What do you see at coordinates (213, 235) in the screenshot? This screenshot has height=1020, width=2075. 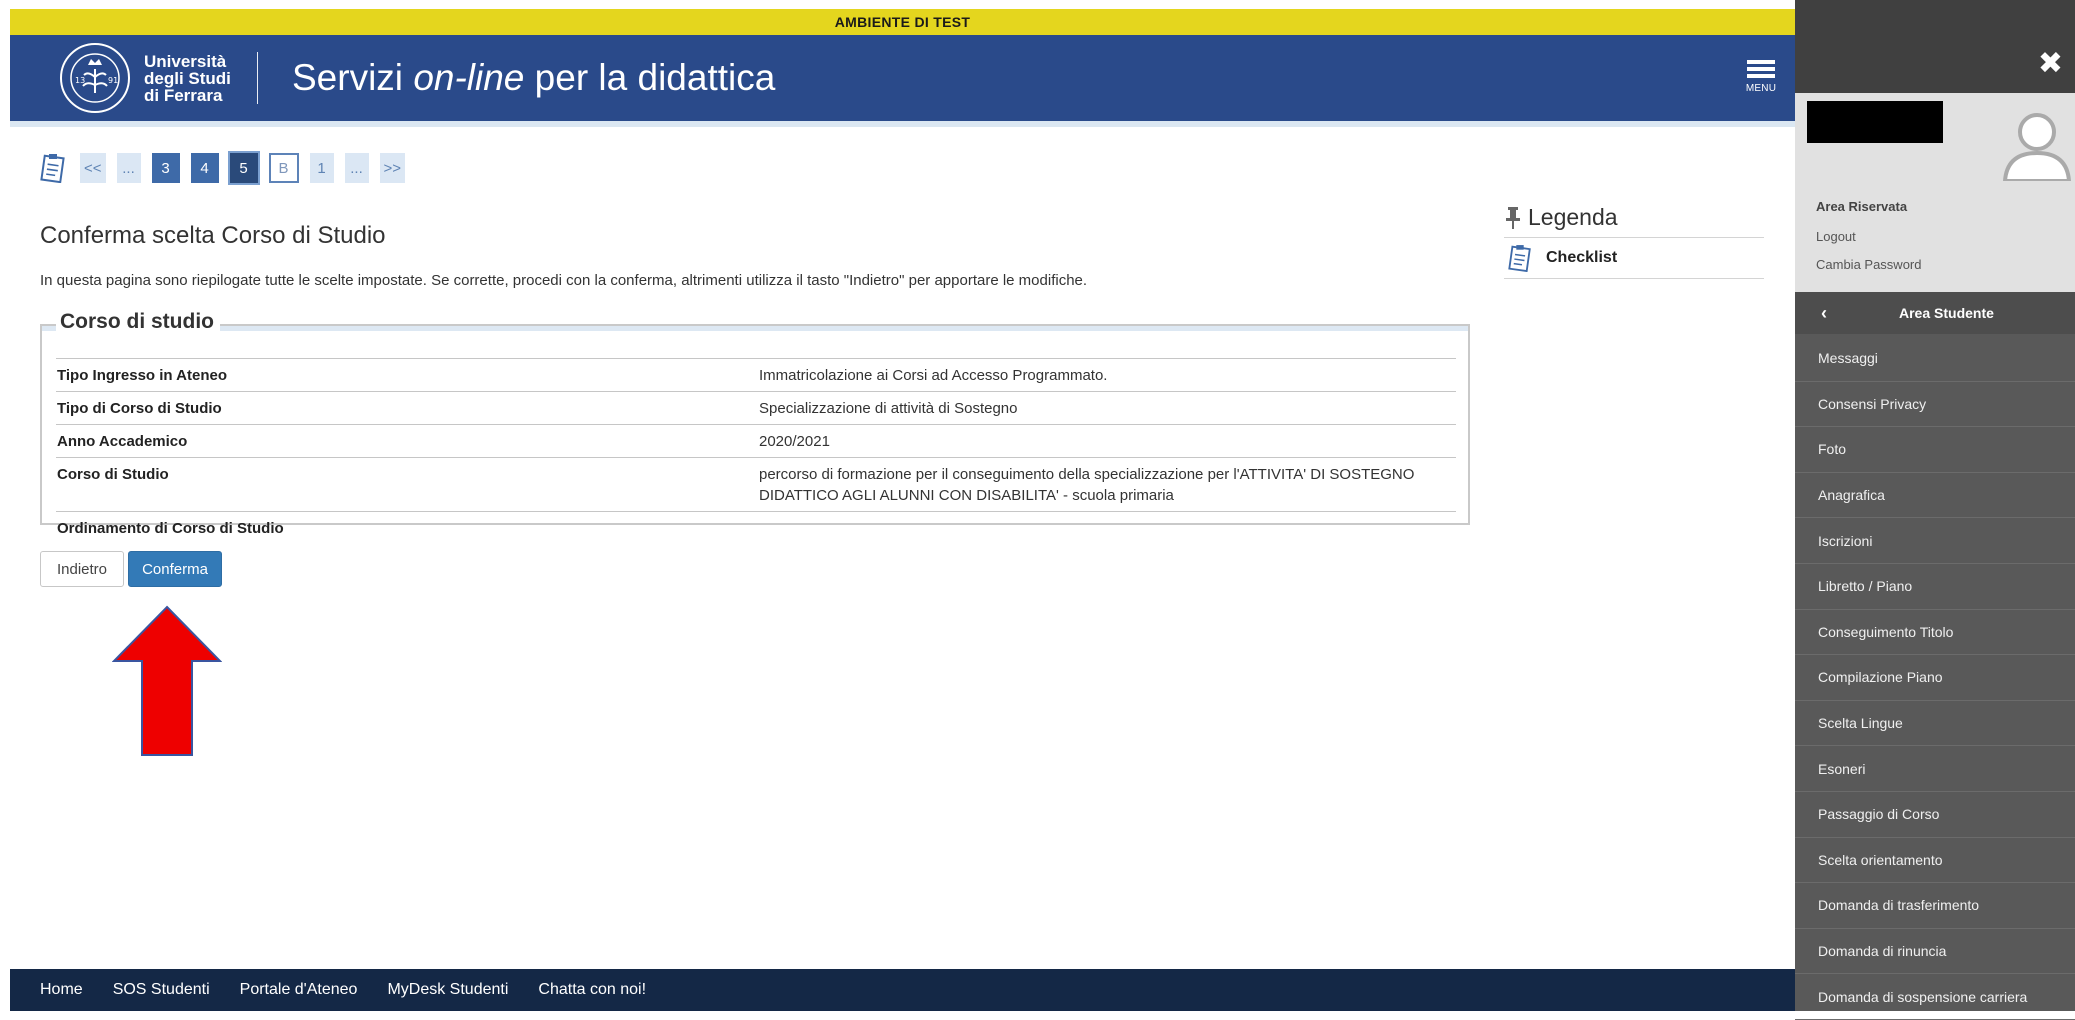 I see `page-title: Conferma scelta Corso di Studio` at bounding box center [213, 235].